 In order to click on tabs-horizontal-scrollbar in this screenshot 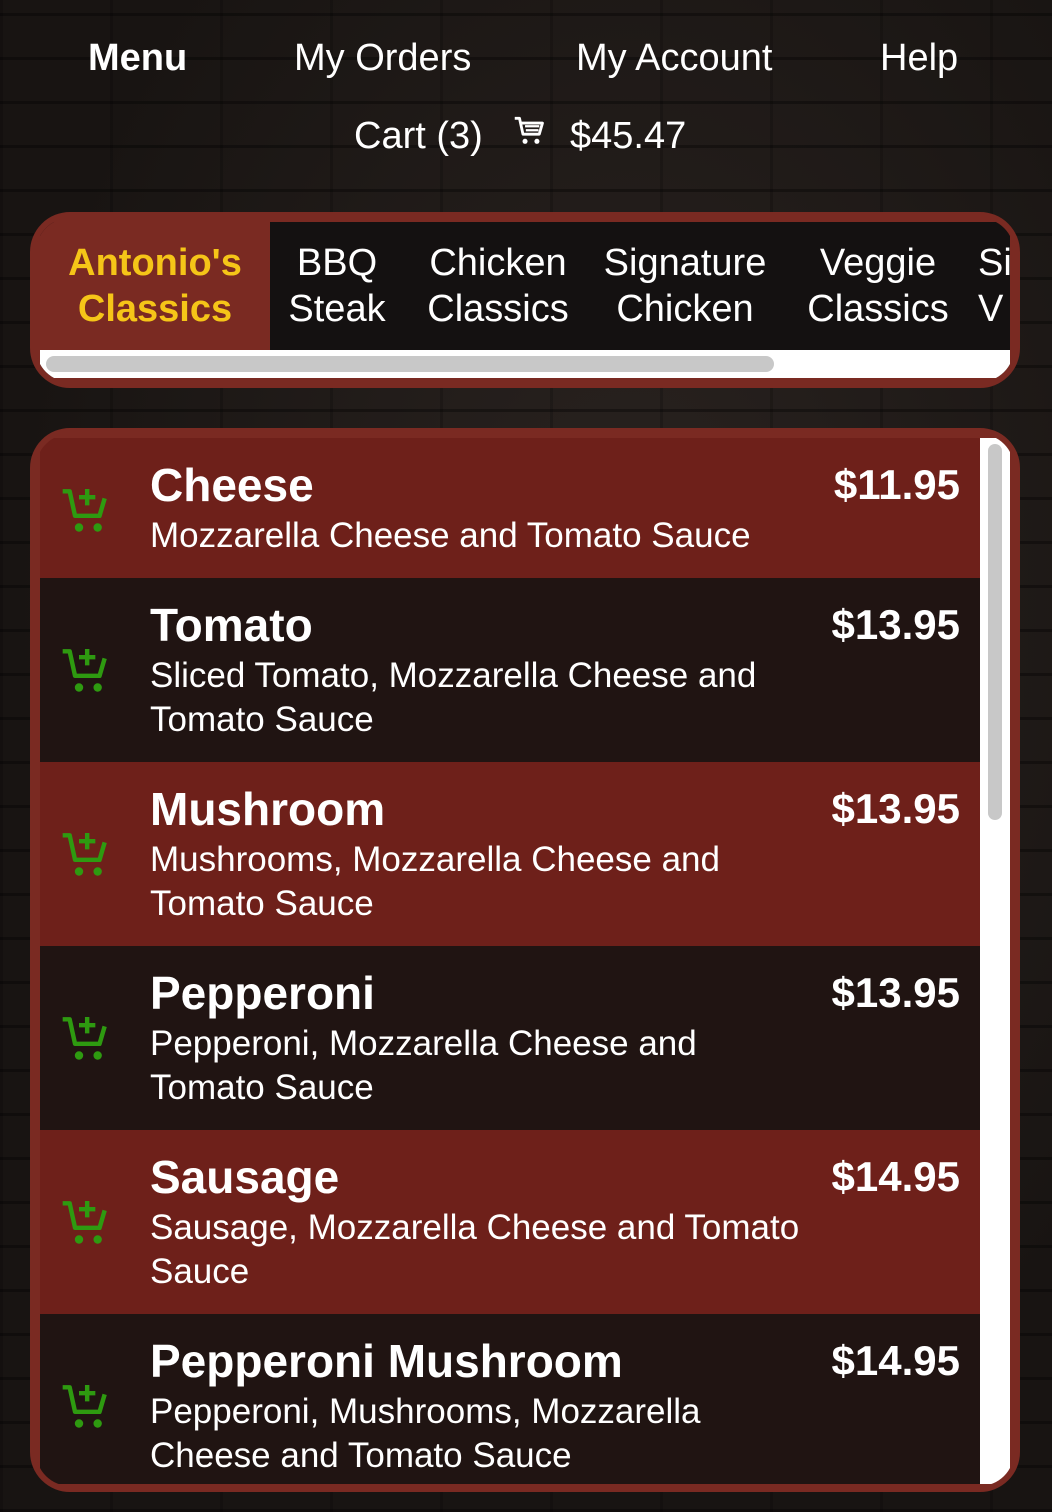, I will do `click(525, 364)`.